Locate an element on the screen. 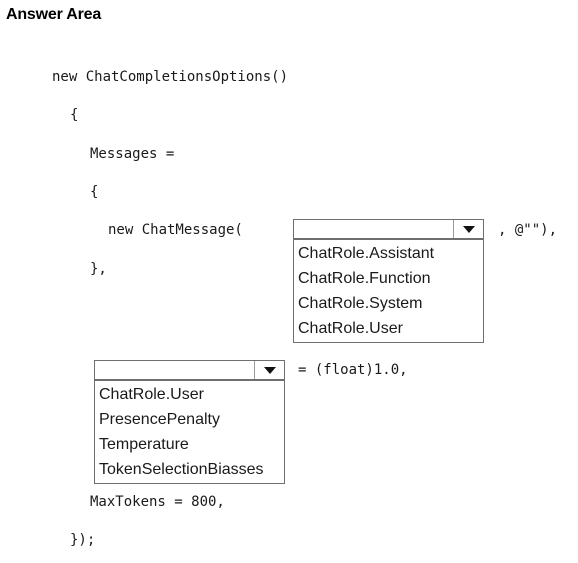  option-chatrole-assistant: ChatRole.Assistant is located at coordinates (388, 253).